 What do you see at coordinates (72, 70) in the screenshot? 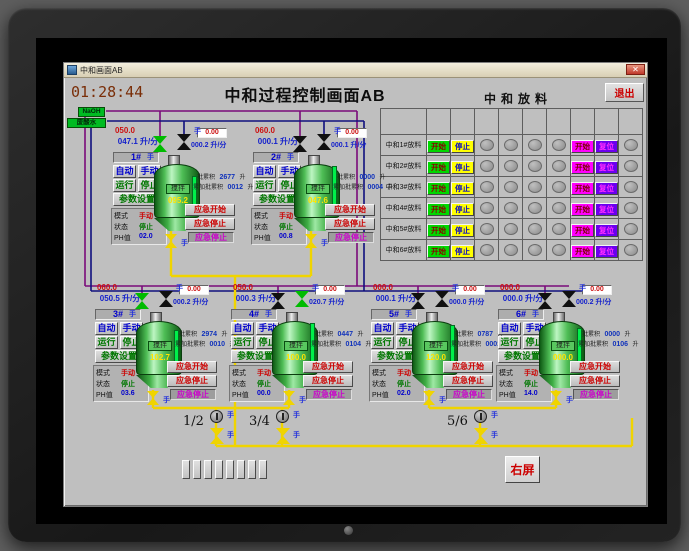
I see `window-icon` at bounding box center [72, 70].